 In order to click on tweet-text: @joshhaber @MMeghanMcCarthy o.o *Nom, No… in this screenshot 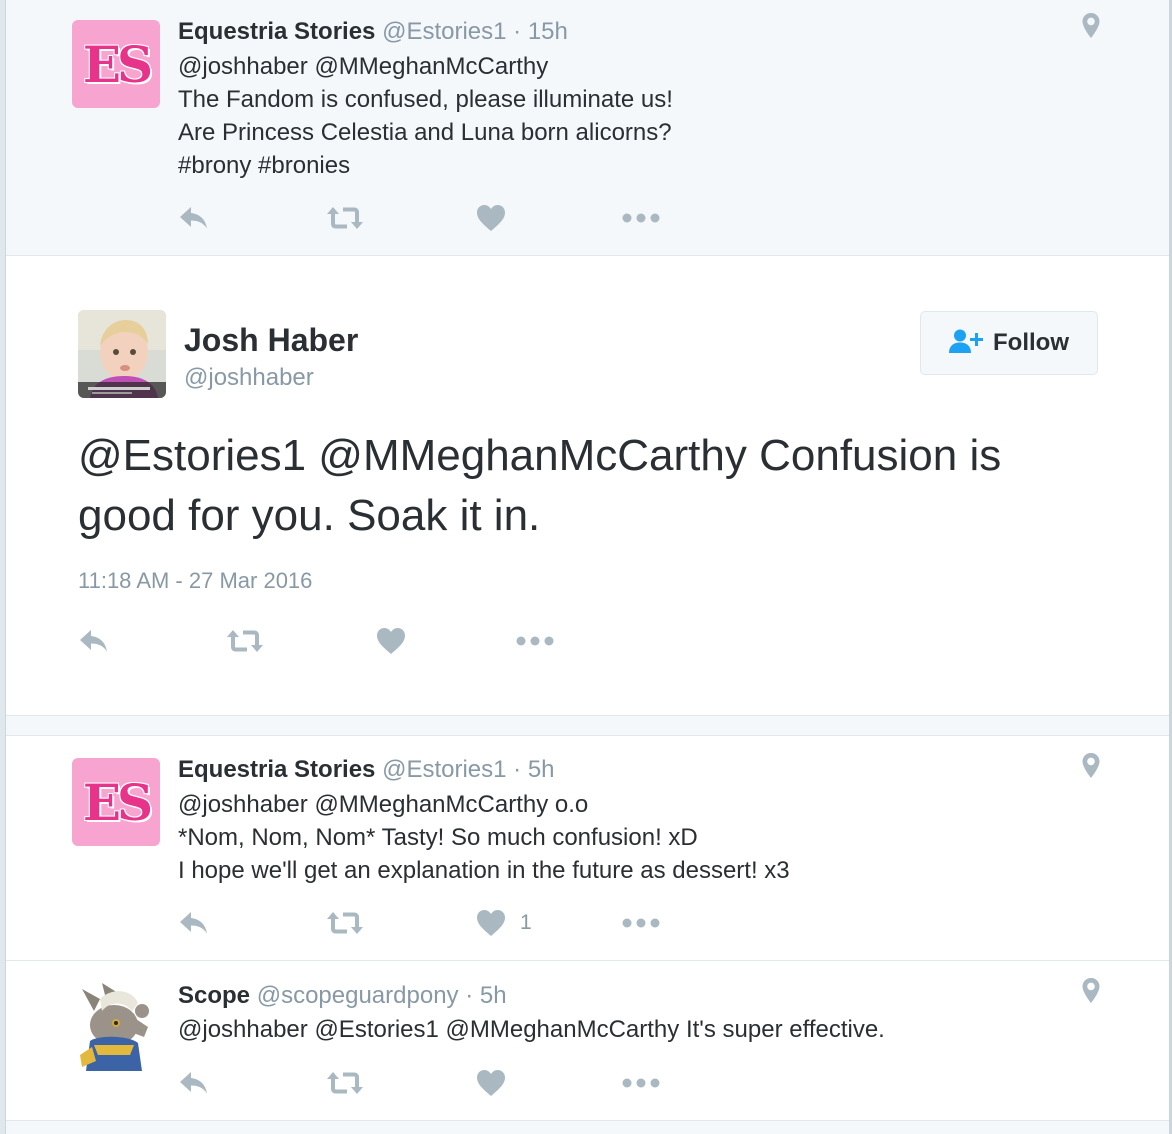, I will do `click(484, 837)`.